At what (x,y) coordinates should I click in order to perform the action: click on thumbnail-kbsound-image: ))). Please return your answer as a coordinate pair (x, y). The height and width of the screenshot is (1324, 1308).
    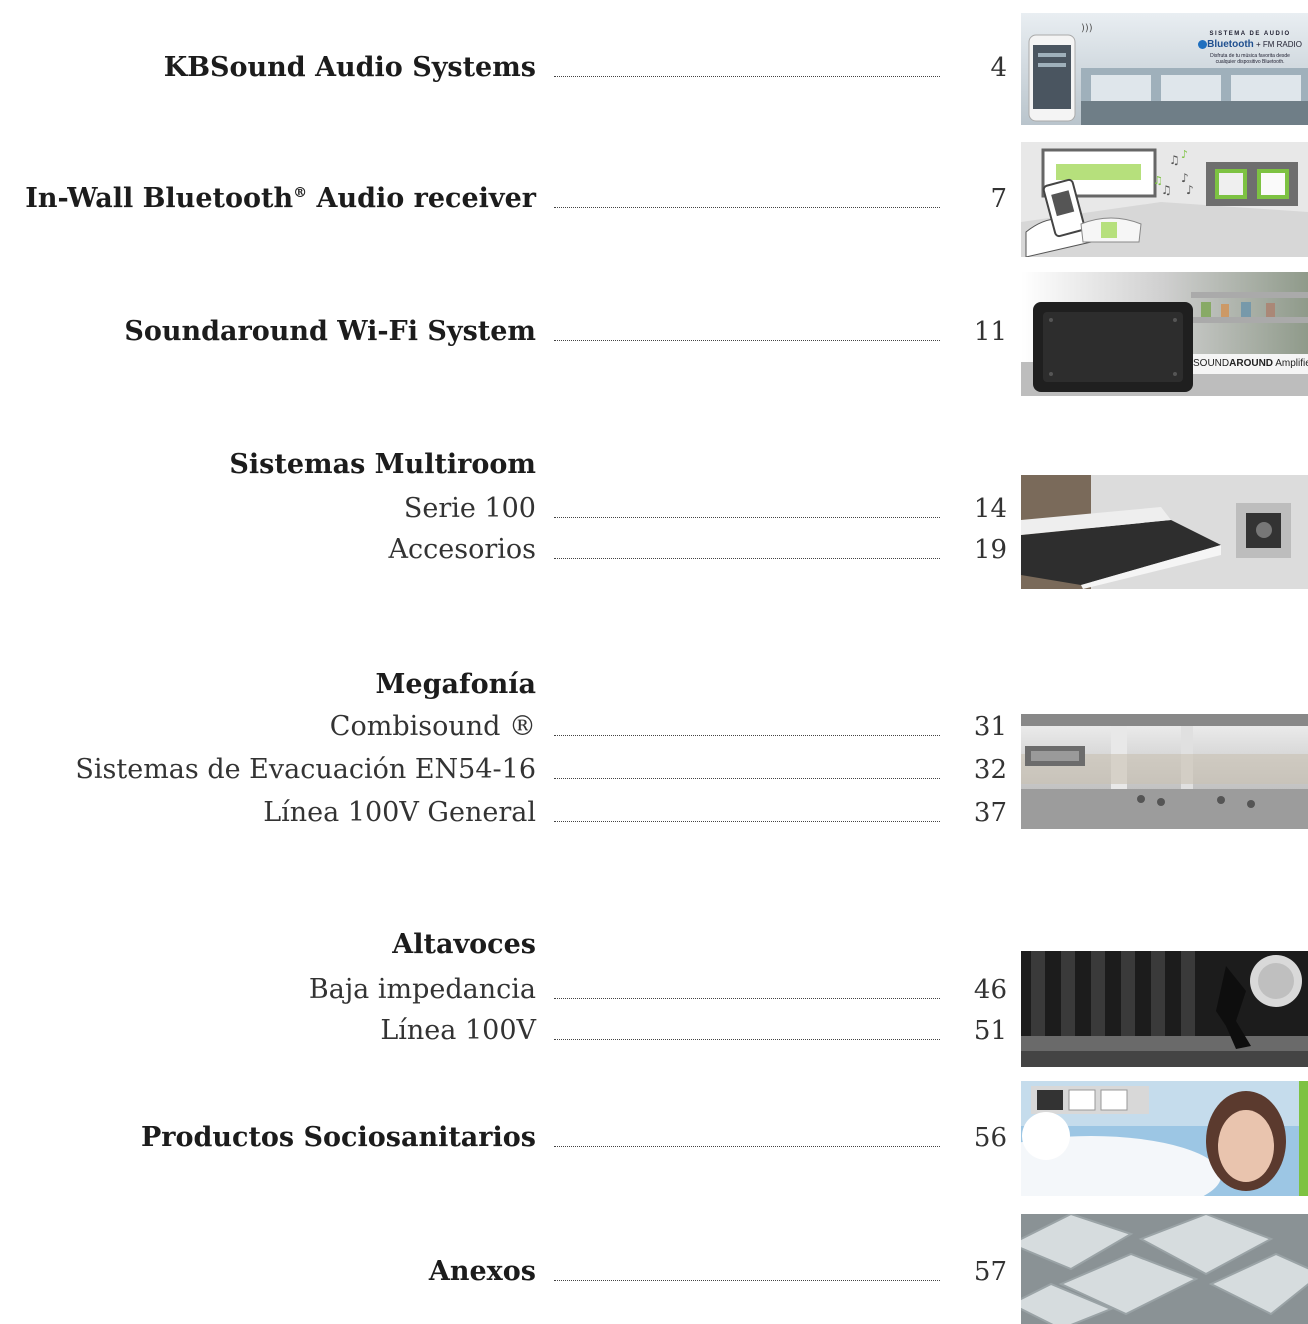
    Looking at the image, I should click on (1164, 69).